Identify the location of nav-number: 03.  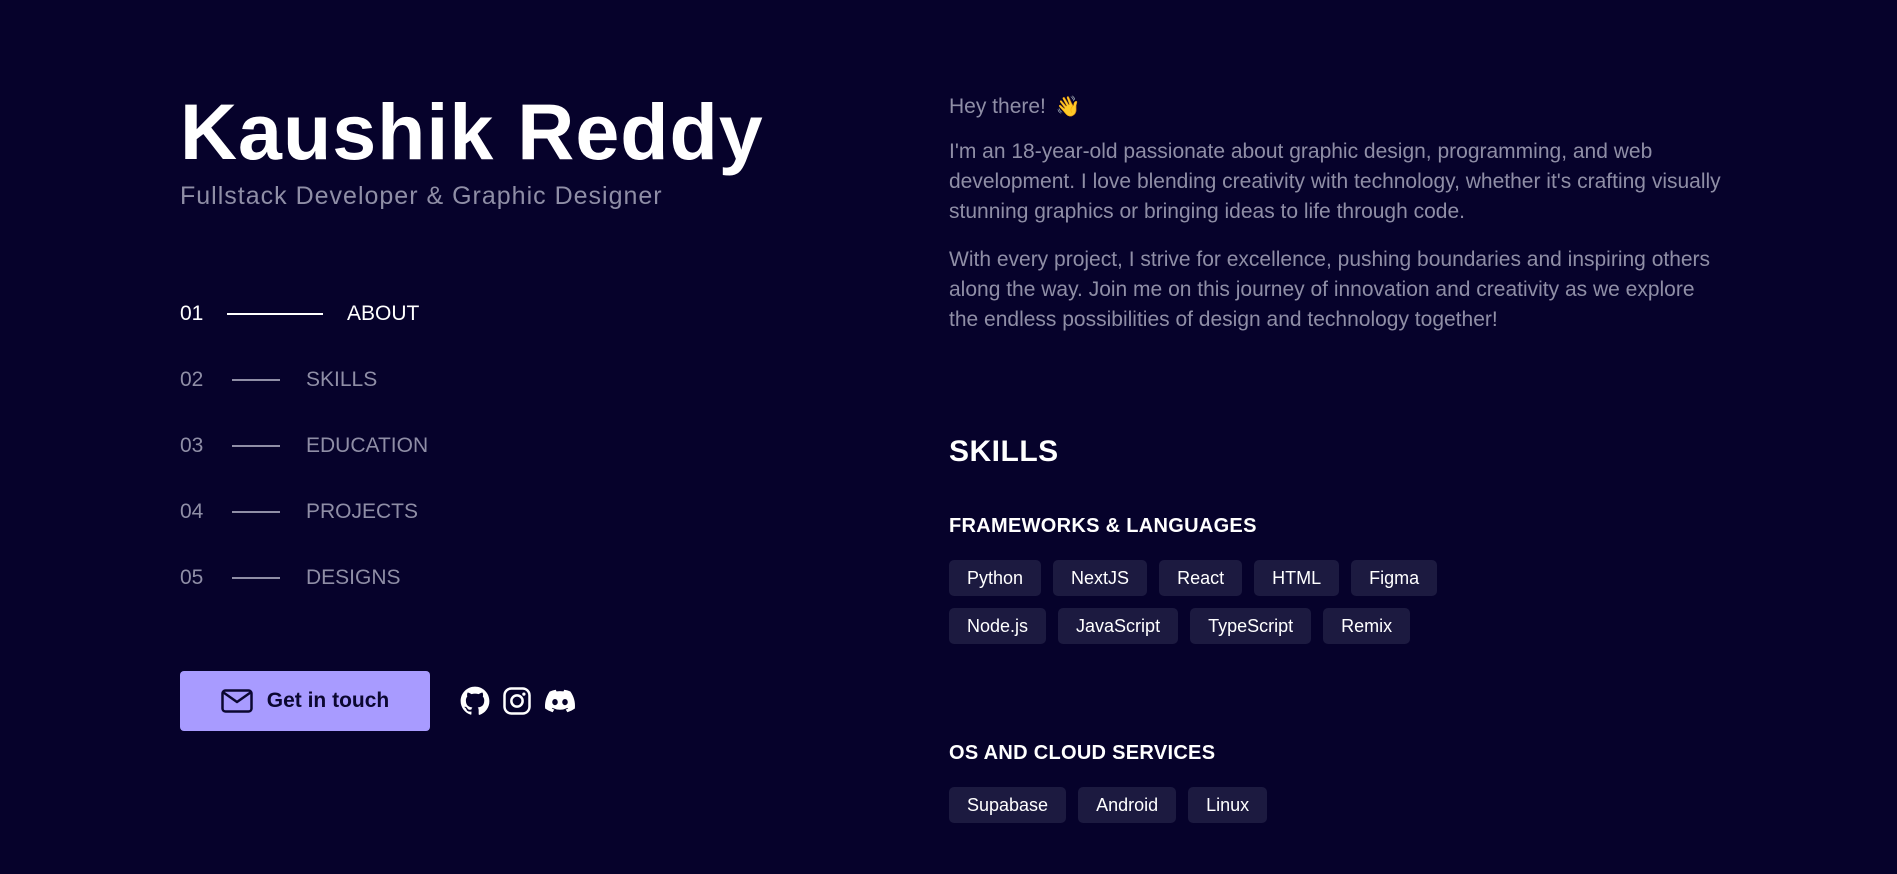
(192, 445).